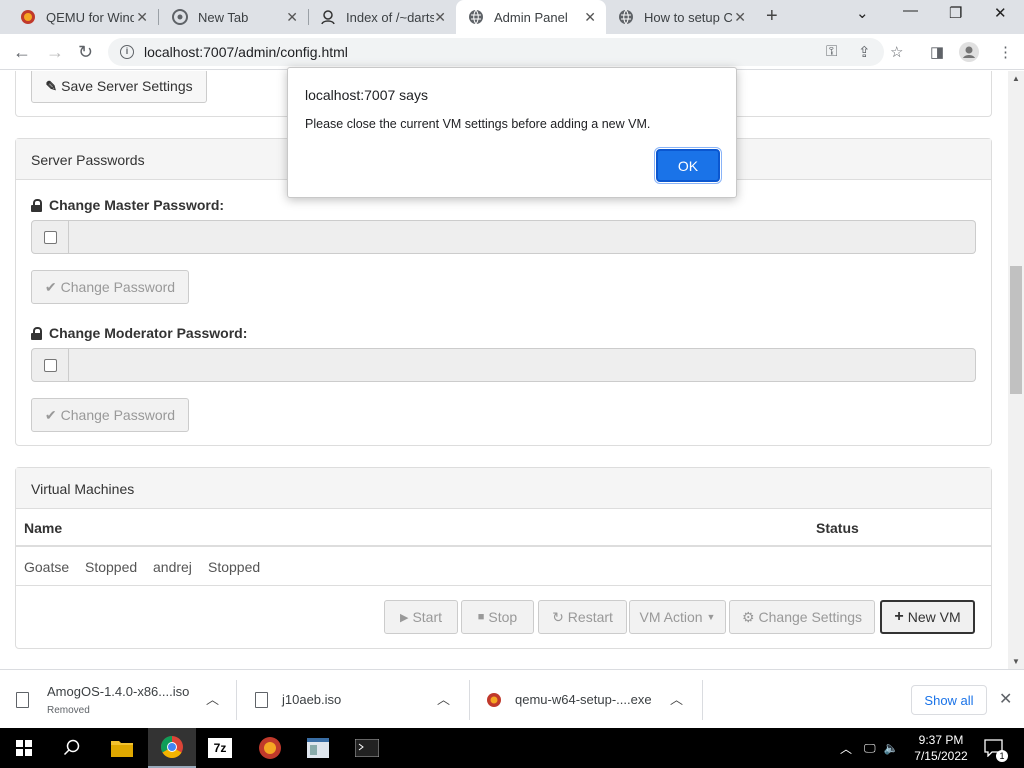  I want to click on show-all-button: Show all, so click(949, 700).